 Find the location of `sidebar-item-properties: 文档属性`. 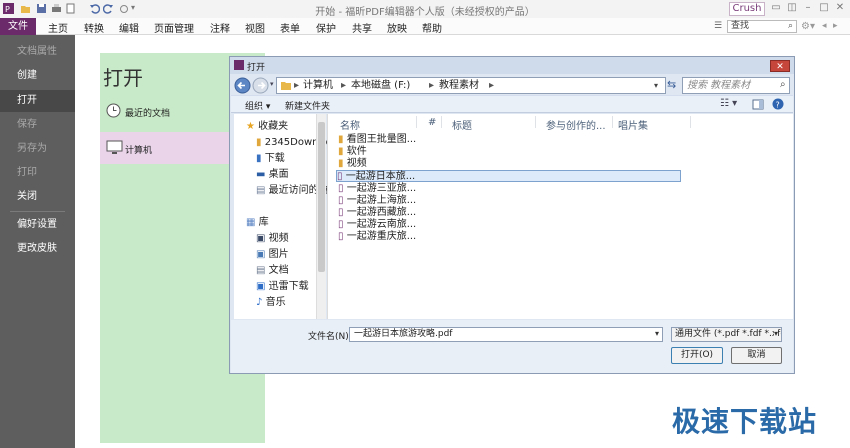

sidebar-item-properties: 文档属性 is located at coordinates (37, 52).